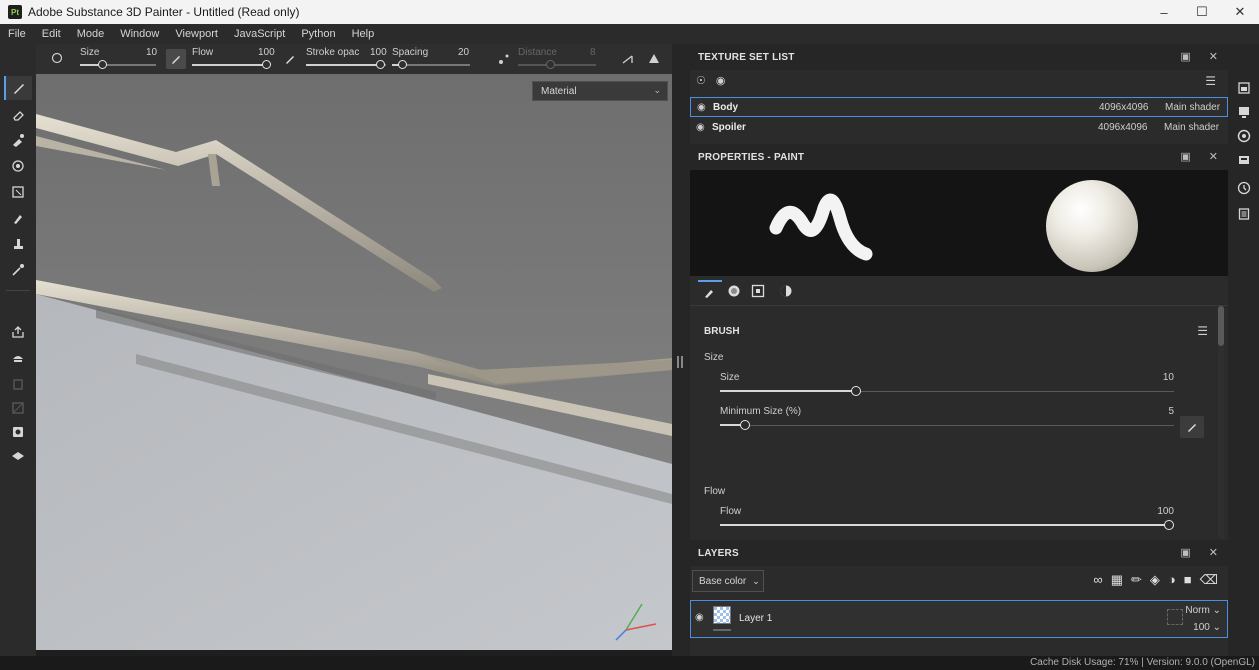 The image size is (1259, 670). I want to click on eraser-tool-icon, so click(18, 114).